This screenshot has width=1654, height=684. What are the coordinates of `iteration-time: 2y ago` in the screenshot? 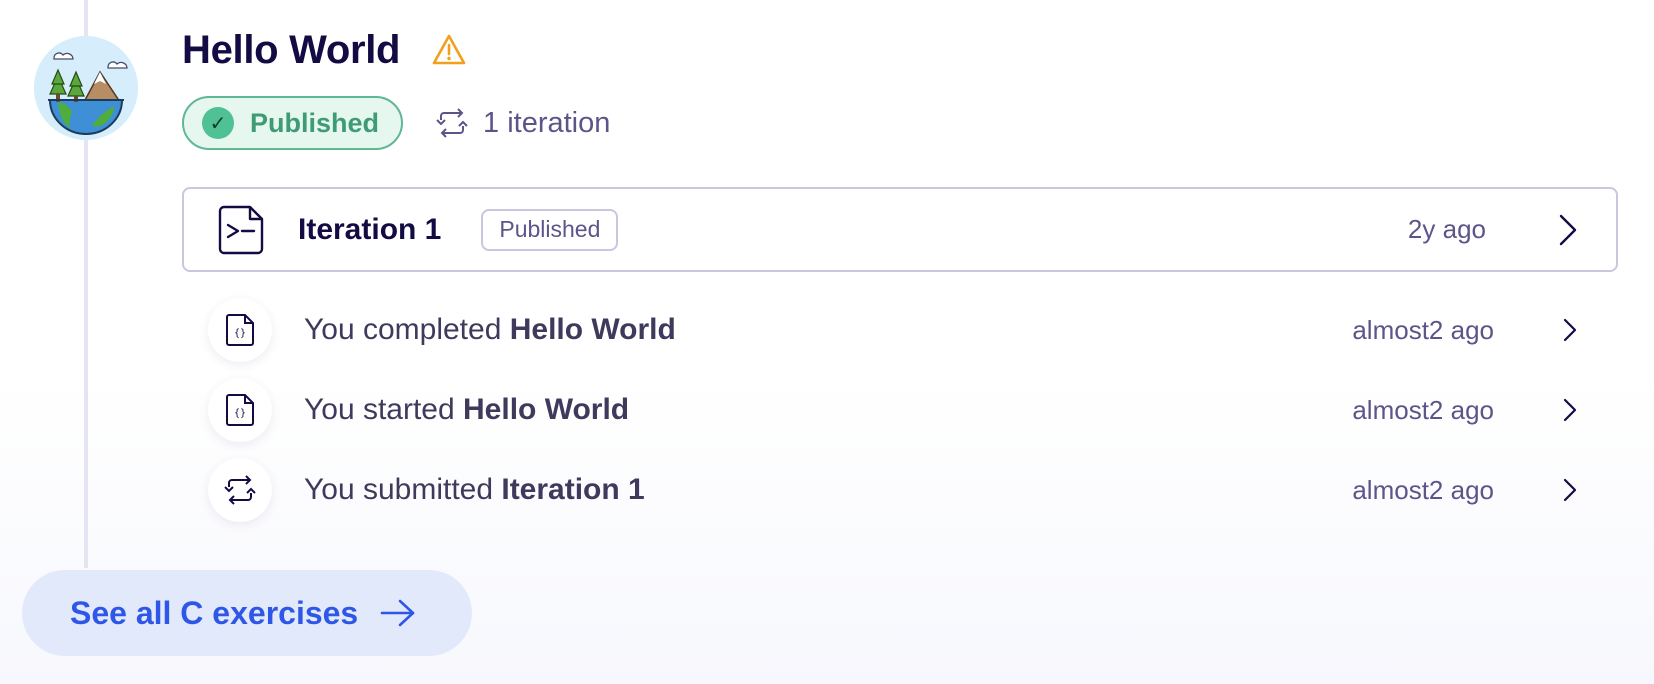 It's located at (1446, 229).